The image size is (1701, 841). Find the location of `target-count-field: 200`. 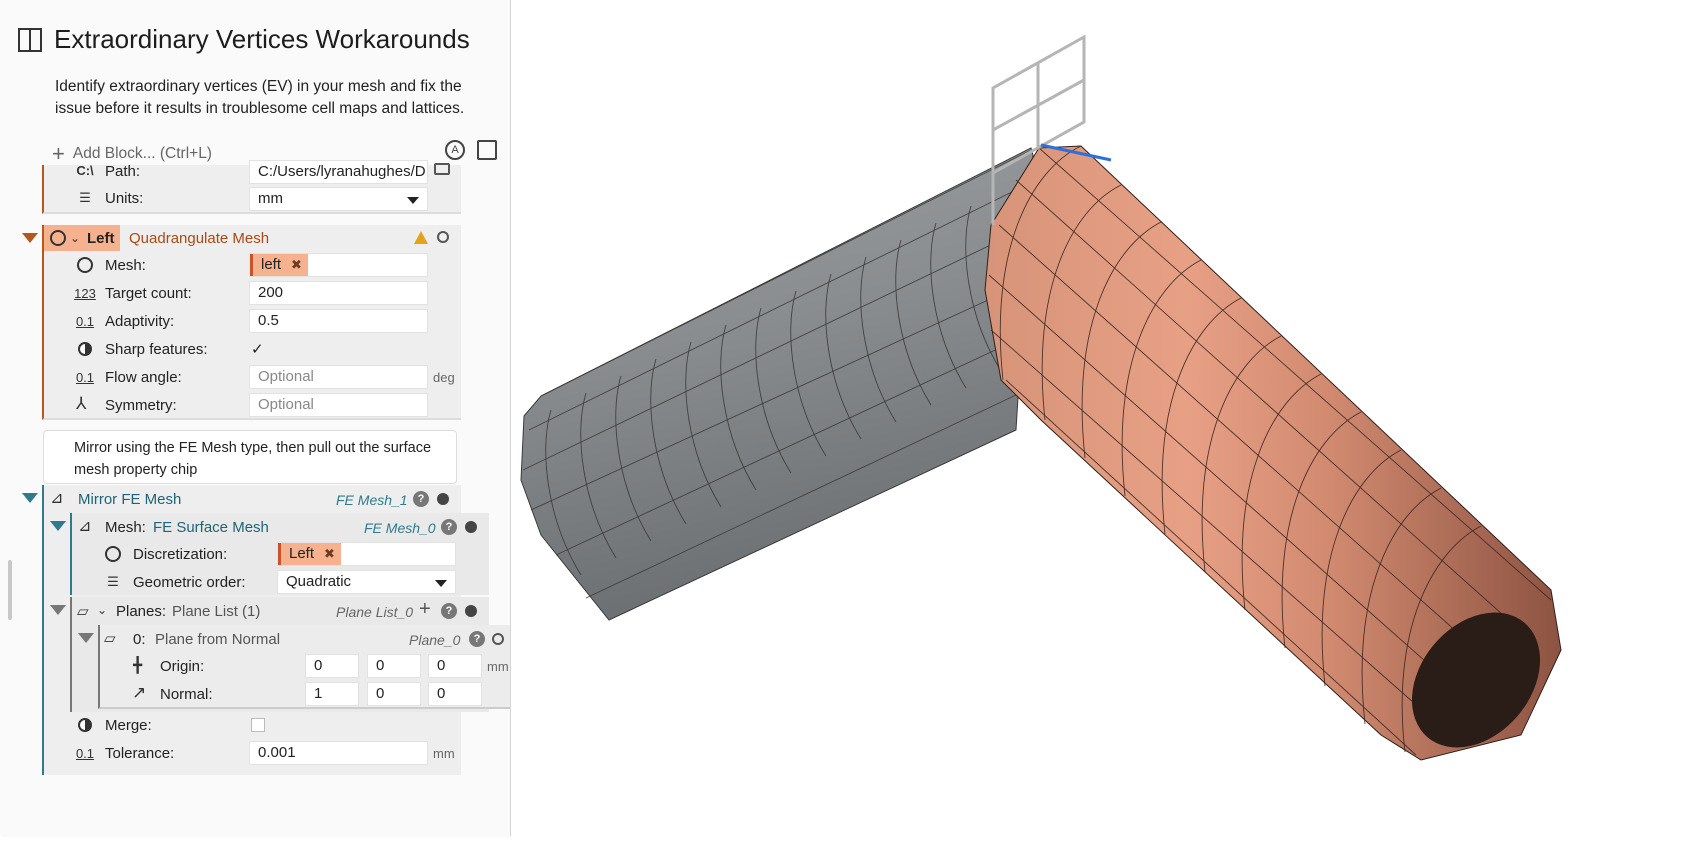

target-count-field: 200 is located at coordinates (338, 293).